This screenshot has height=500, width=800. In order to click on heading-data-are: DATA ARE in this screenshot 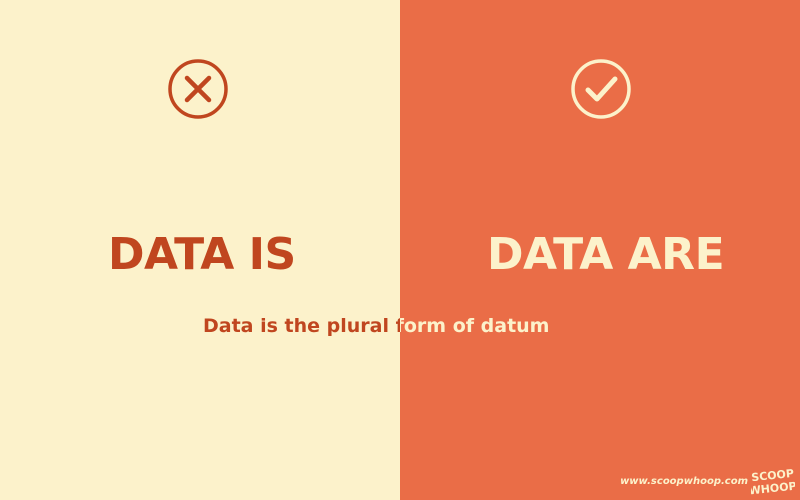, I will do `click(606, 254)`.